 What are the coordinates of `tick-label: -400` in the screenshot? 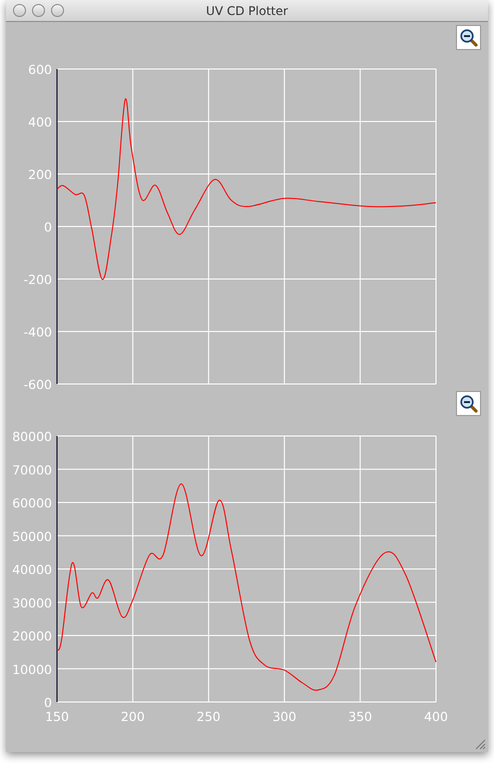 It's located at (38, 332).